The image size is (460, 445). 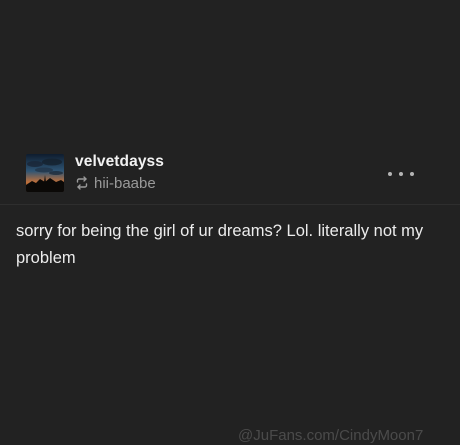 I want to click on reblog-source: hii-baabe, so click(x=115, y=183).